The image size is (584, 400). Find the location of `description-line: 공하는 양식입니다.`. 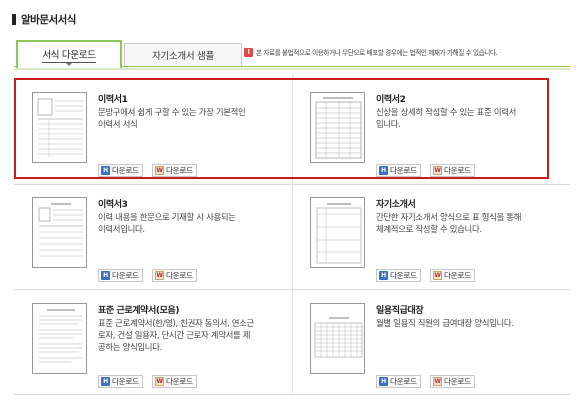

description-line: 공하는 양식입니다. is located at coordinates (130, 347).